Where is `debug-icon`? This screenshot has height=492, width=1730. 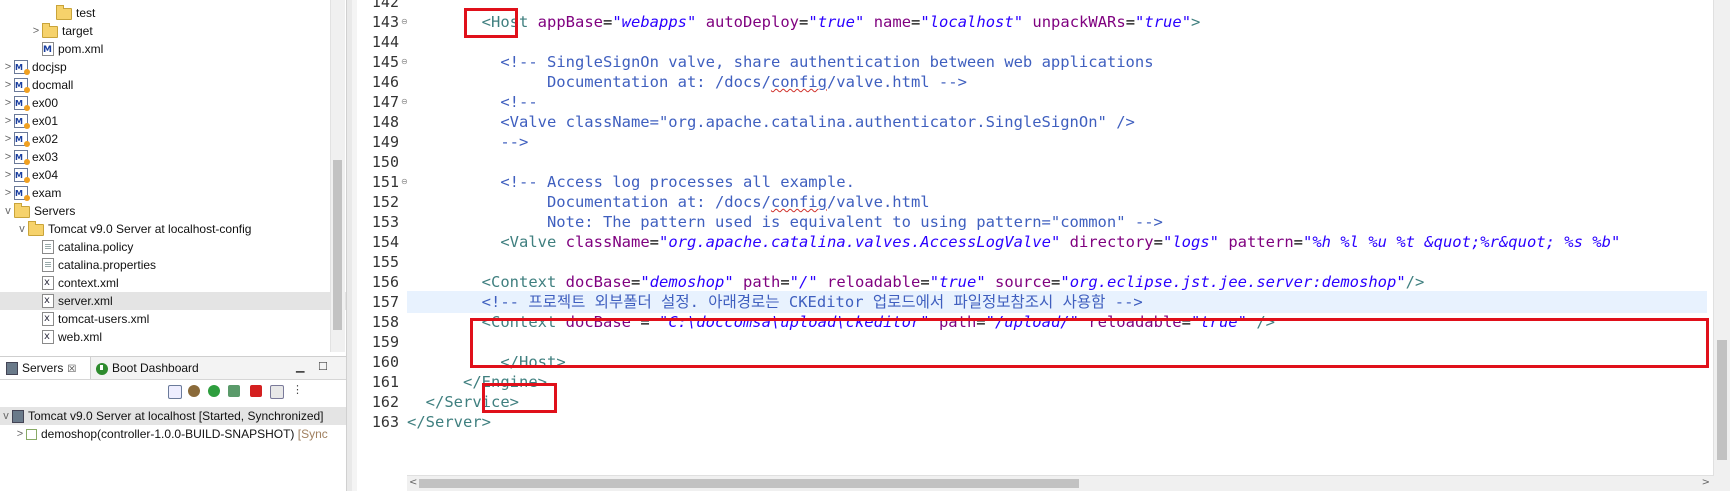
debug-icon is located at coordinates (194, 391).